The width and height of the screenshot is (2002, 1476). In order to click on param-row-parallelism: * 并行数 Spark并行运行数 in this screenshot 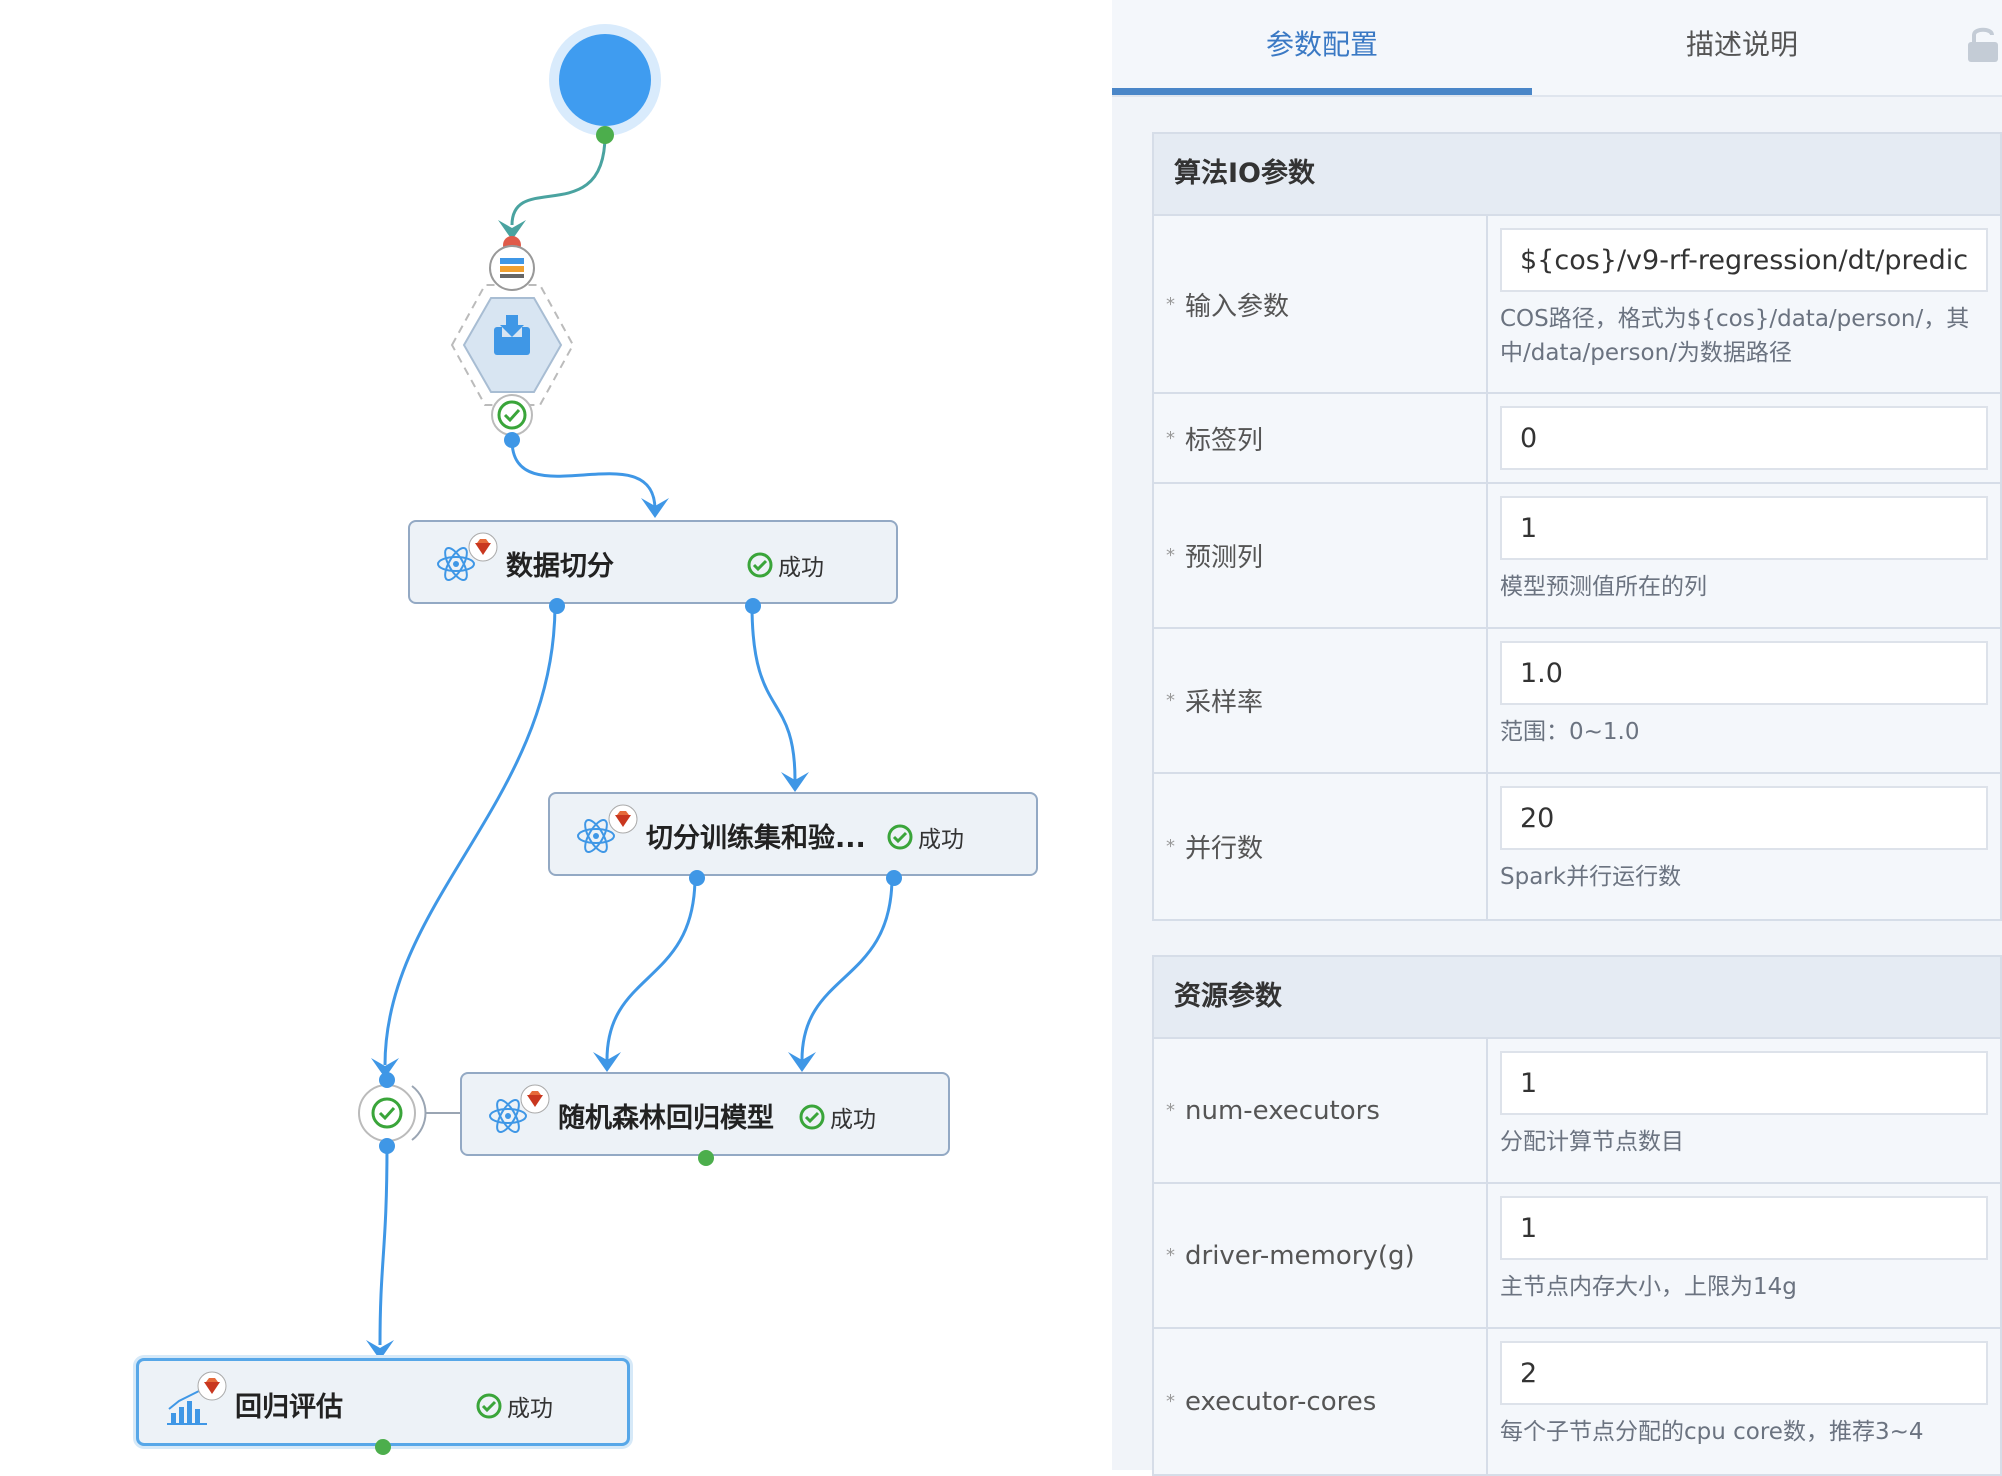, I will do `click(1577, 846)`.